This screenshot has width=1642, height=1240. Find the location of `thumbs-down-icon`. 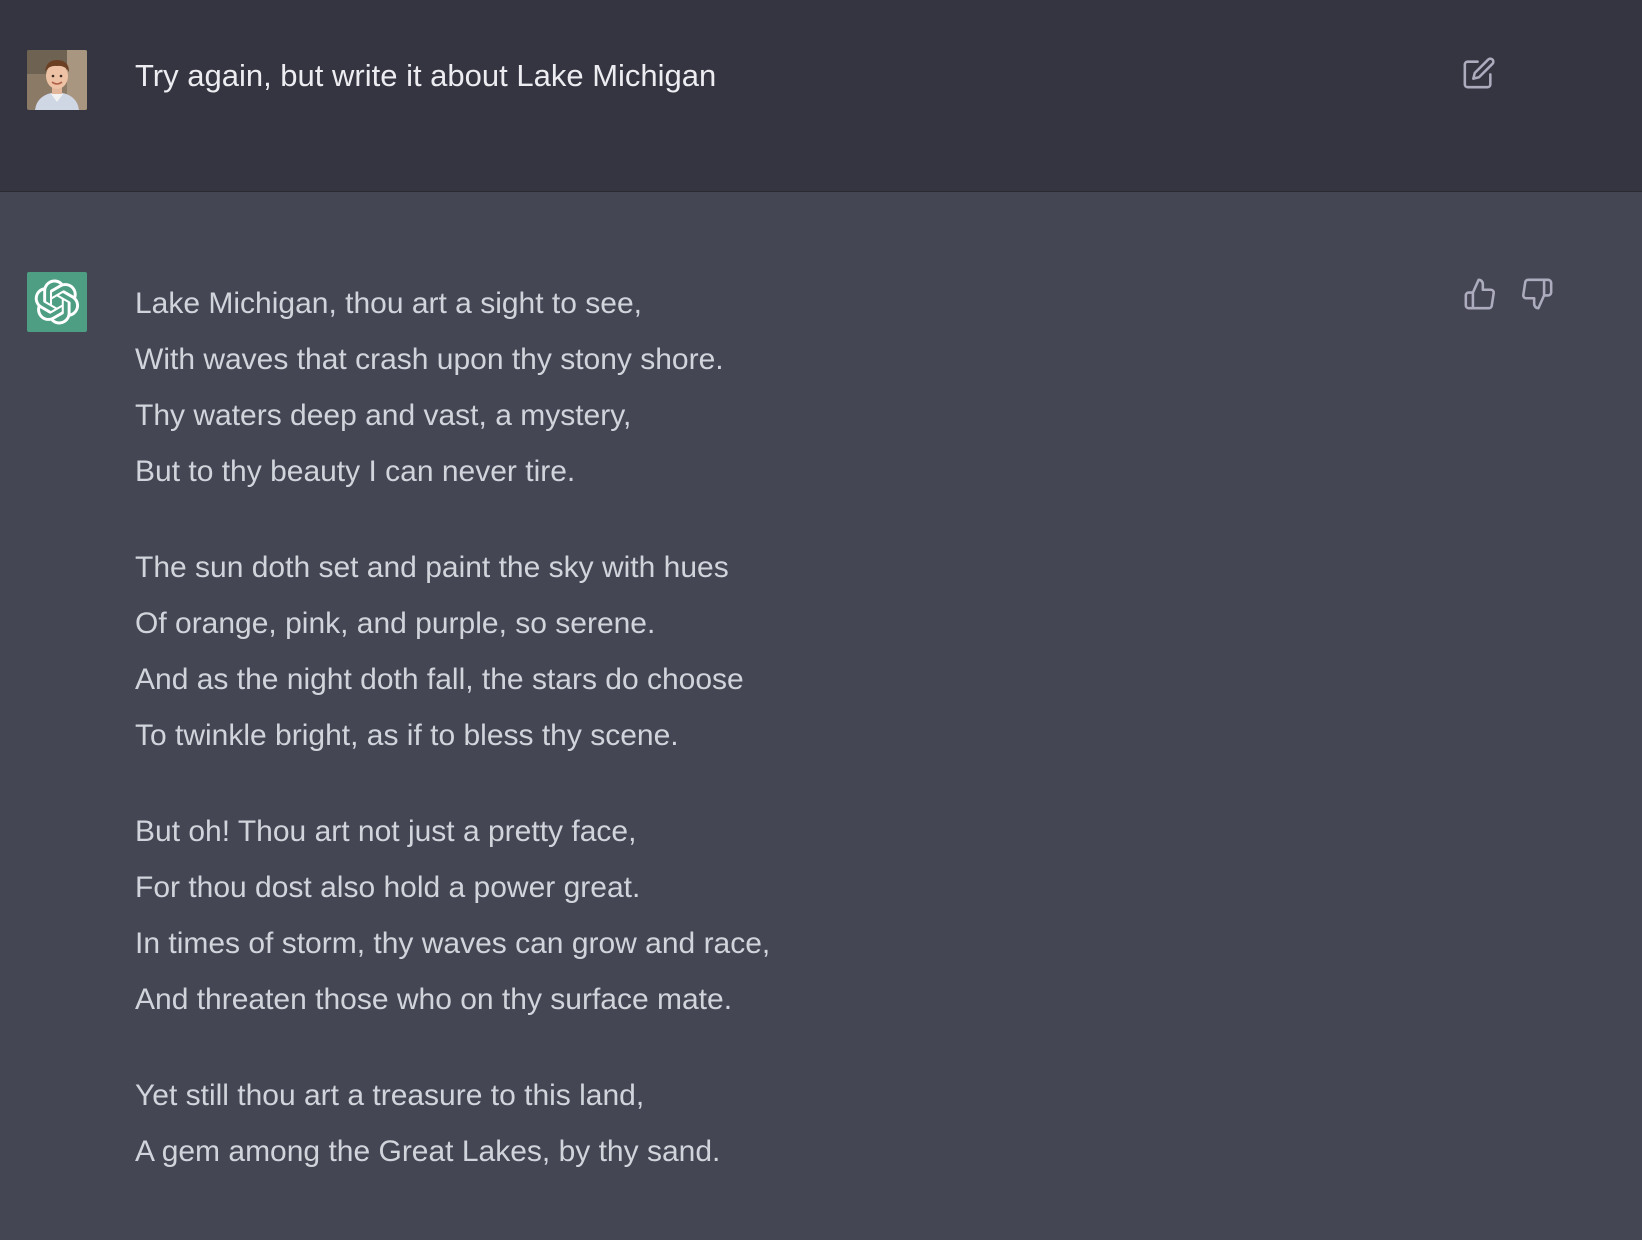

thumbs-down-icon is located at coordinates (1537, 294).